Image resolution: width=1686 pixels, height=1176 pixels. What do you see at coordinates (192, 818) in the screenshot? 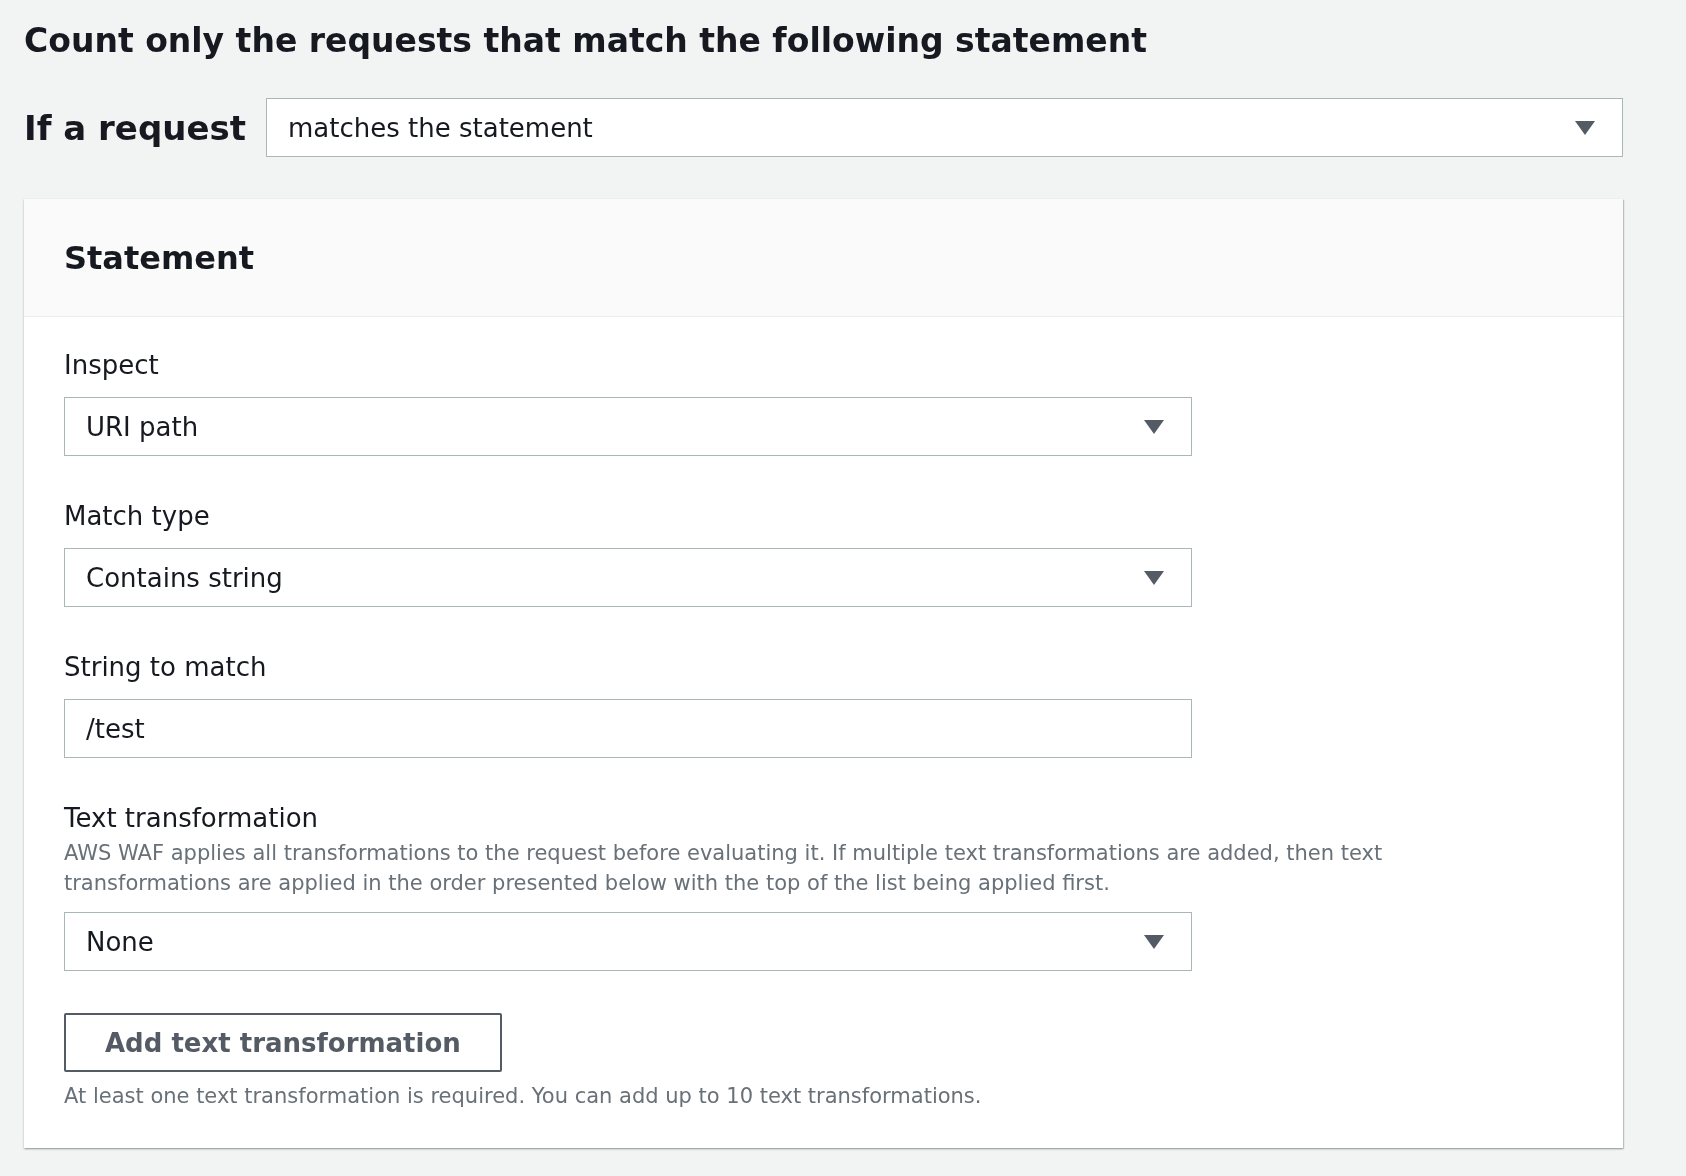
I see `field-label: Text transformation` at bounding box center [192, 818].